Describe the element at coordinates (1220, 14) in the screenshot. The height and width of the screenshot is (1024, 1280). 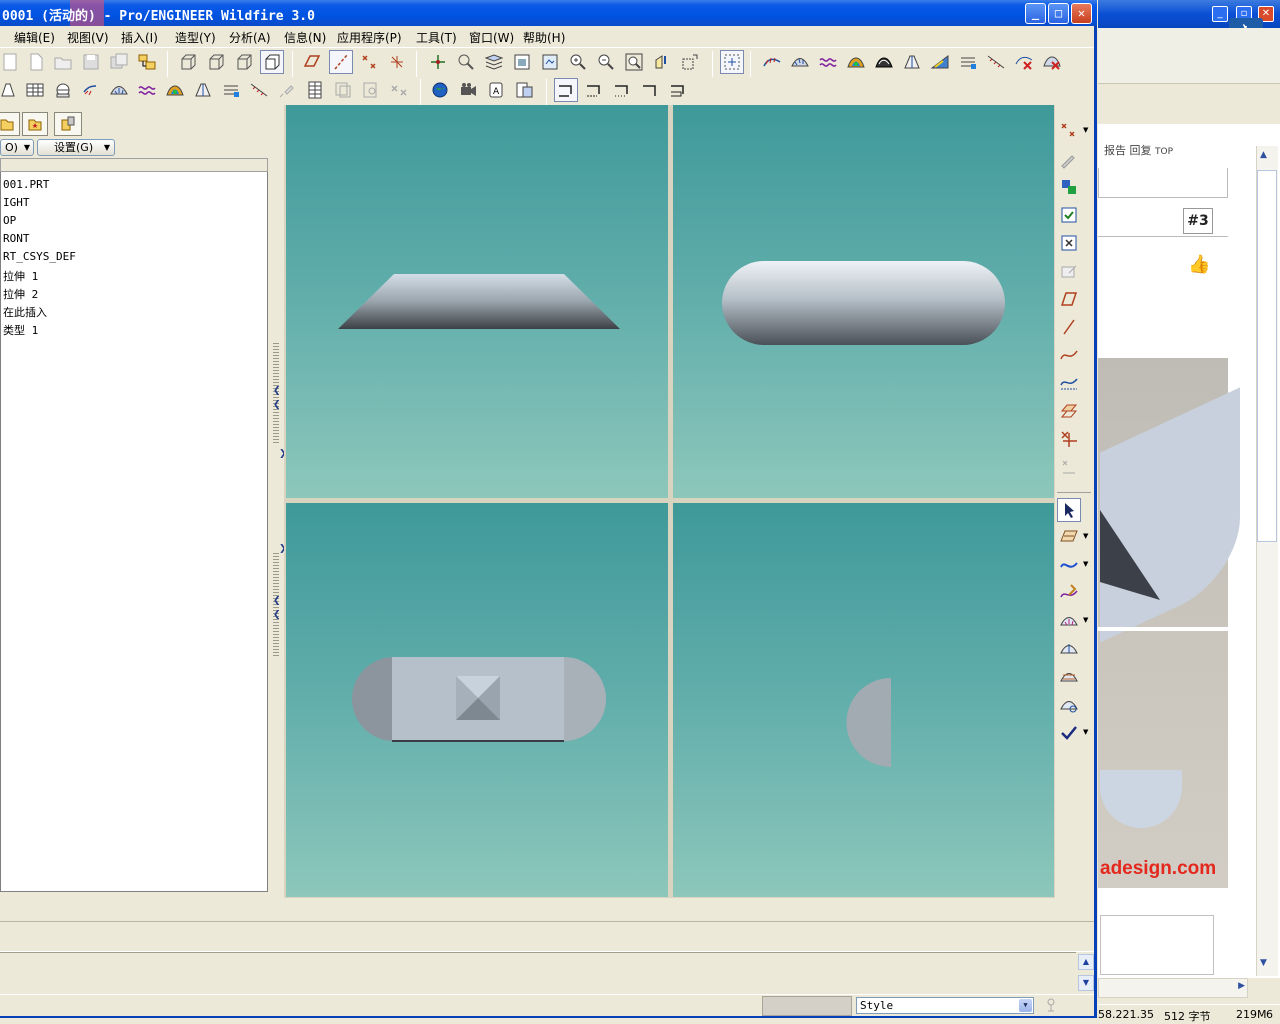
I see `background-minimize-button: _` at that location.